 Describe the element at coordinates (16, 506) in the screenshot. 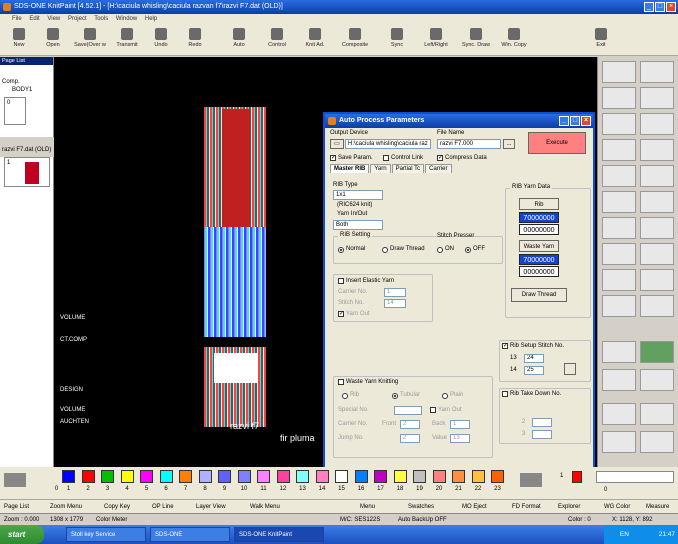

I see `page-list-button: Page List` at that location.